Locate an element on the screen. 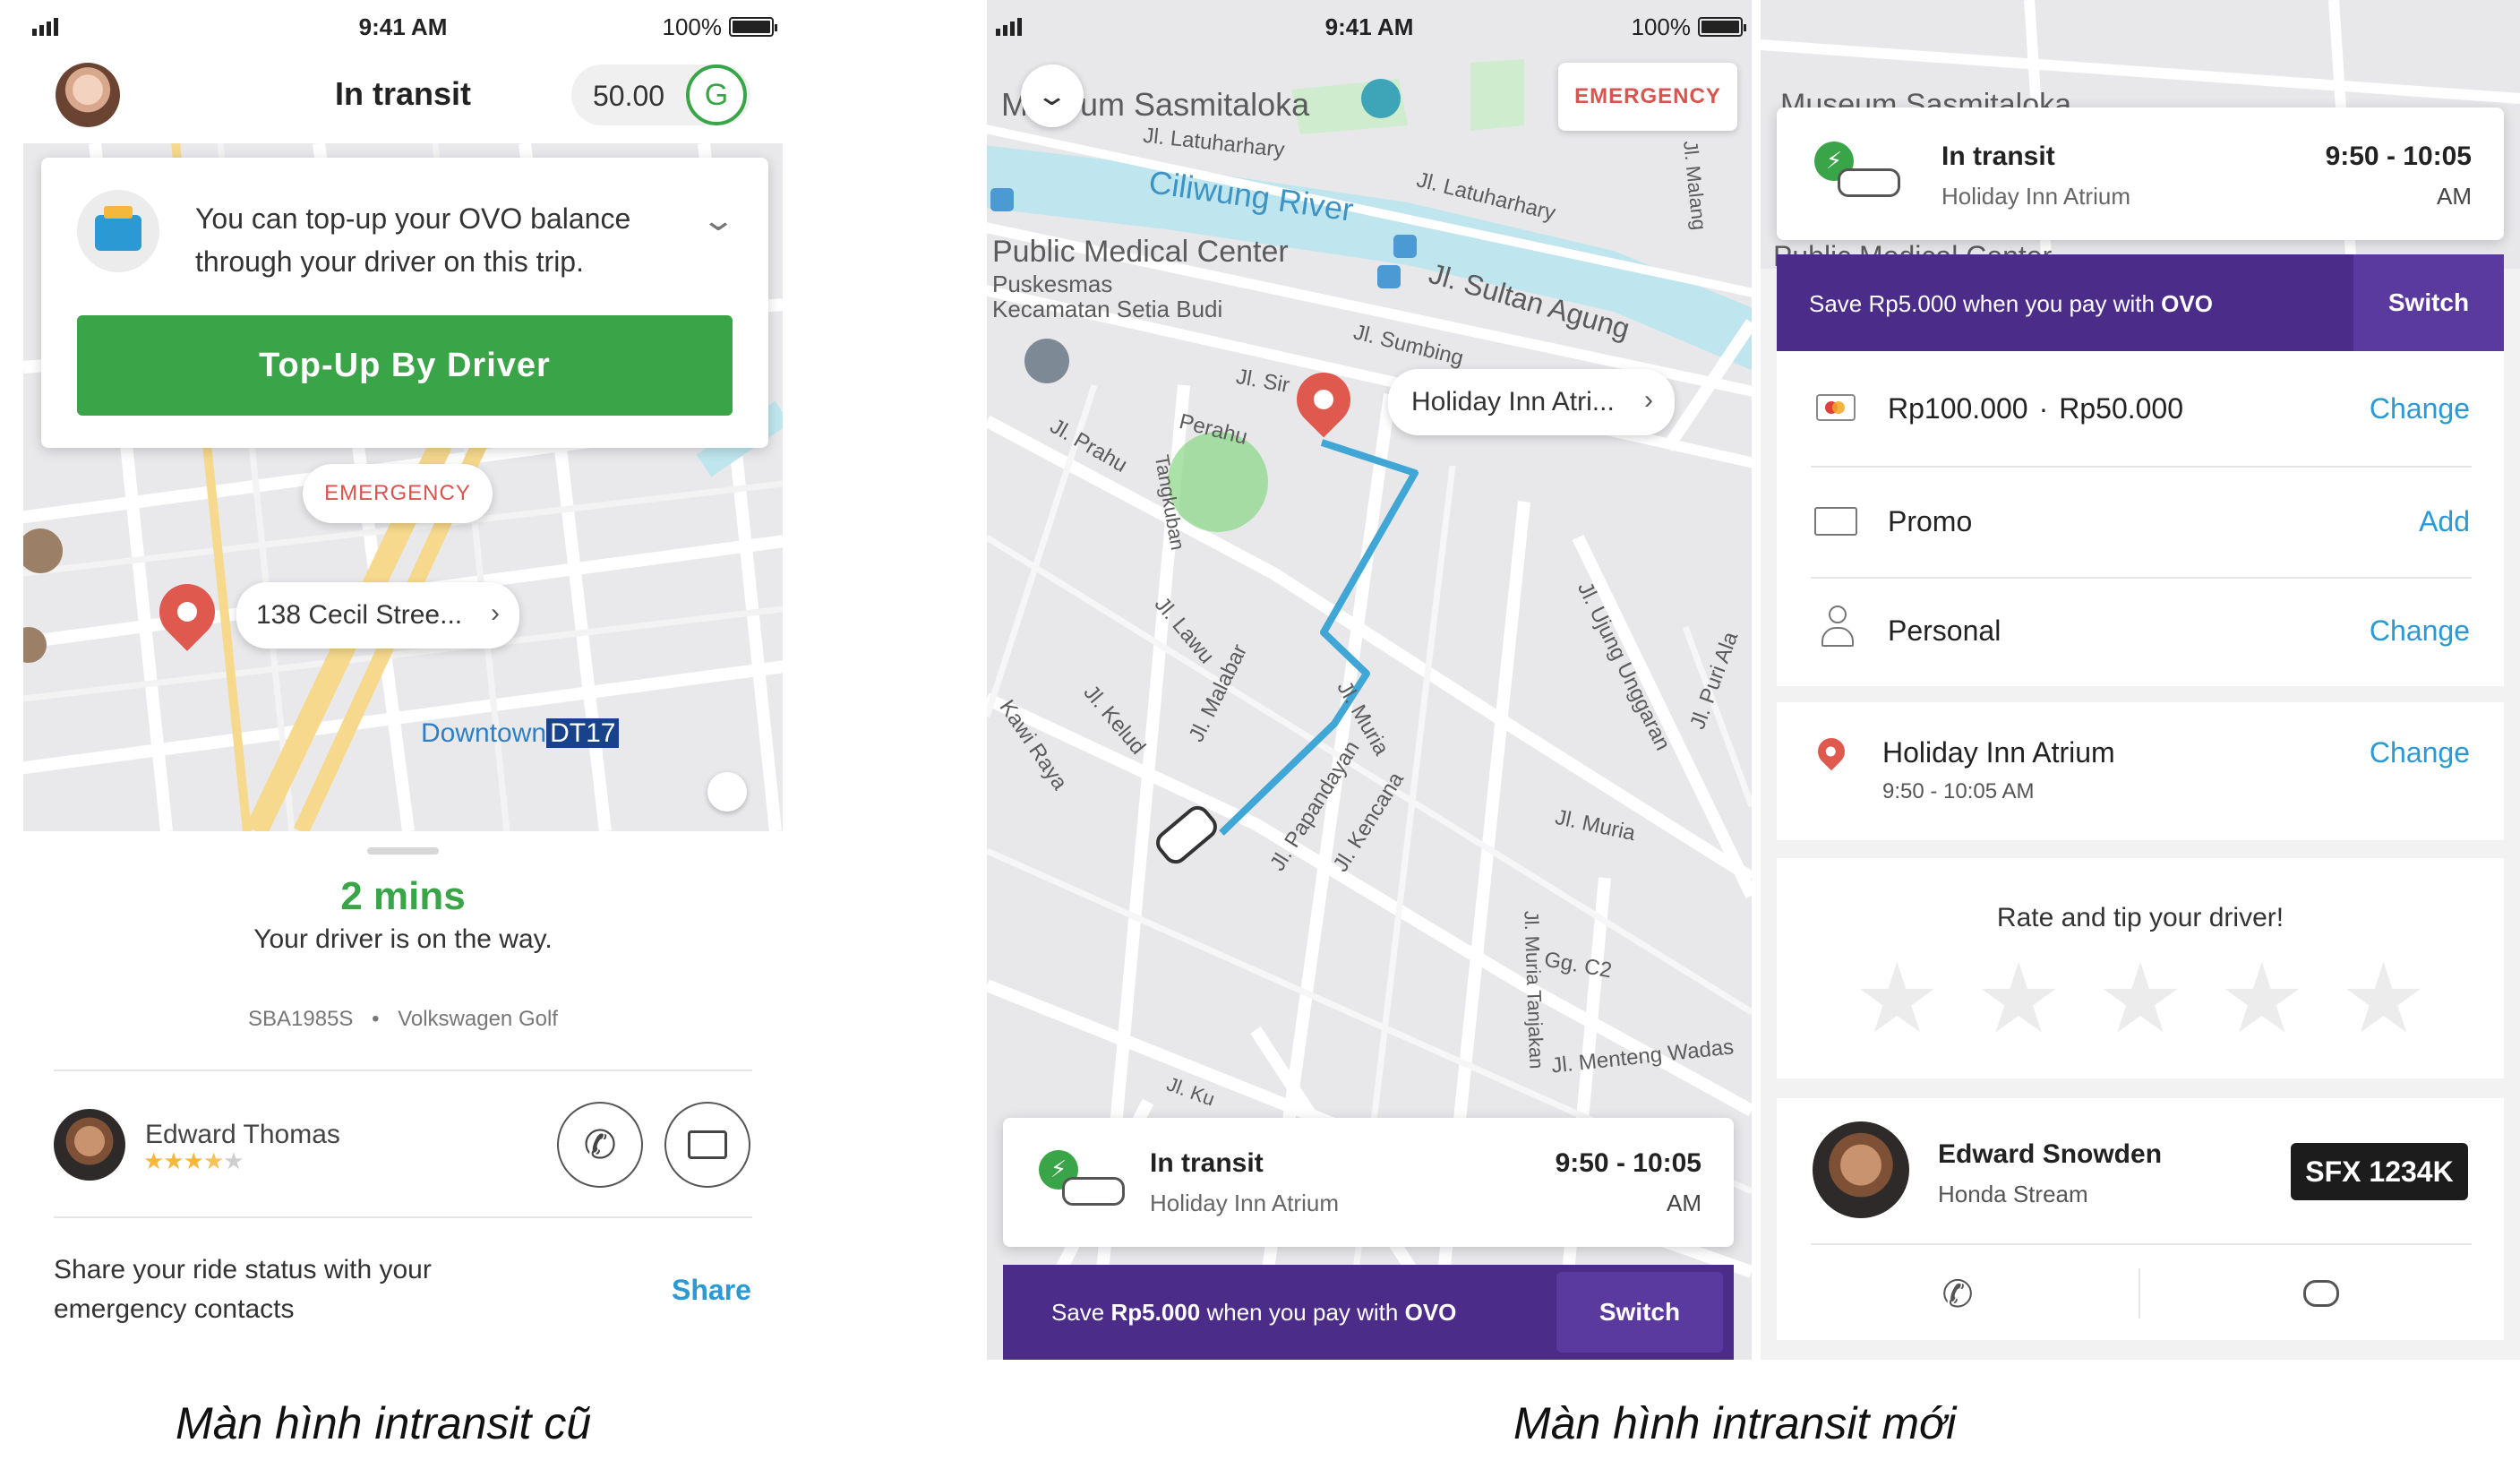 The width and height of the screenshot is (2520, 1469). topup-button-label: Top-Up By Driver is located at coordinates (405, 365).